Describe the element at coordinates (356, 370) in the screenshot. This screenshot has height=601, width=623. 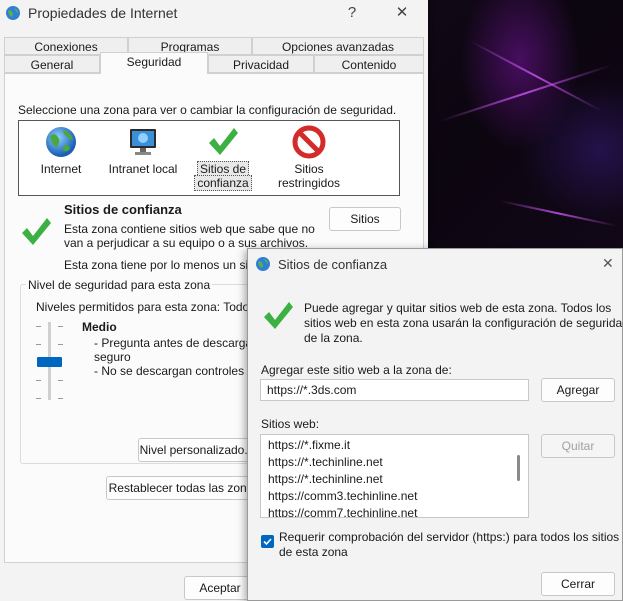
I see `add-site-label: Agregar este sitio web a la zona de:` at that location.